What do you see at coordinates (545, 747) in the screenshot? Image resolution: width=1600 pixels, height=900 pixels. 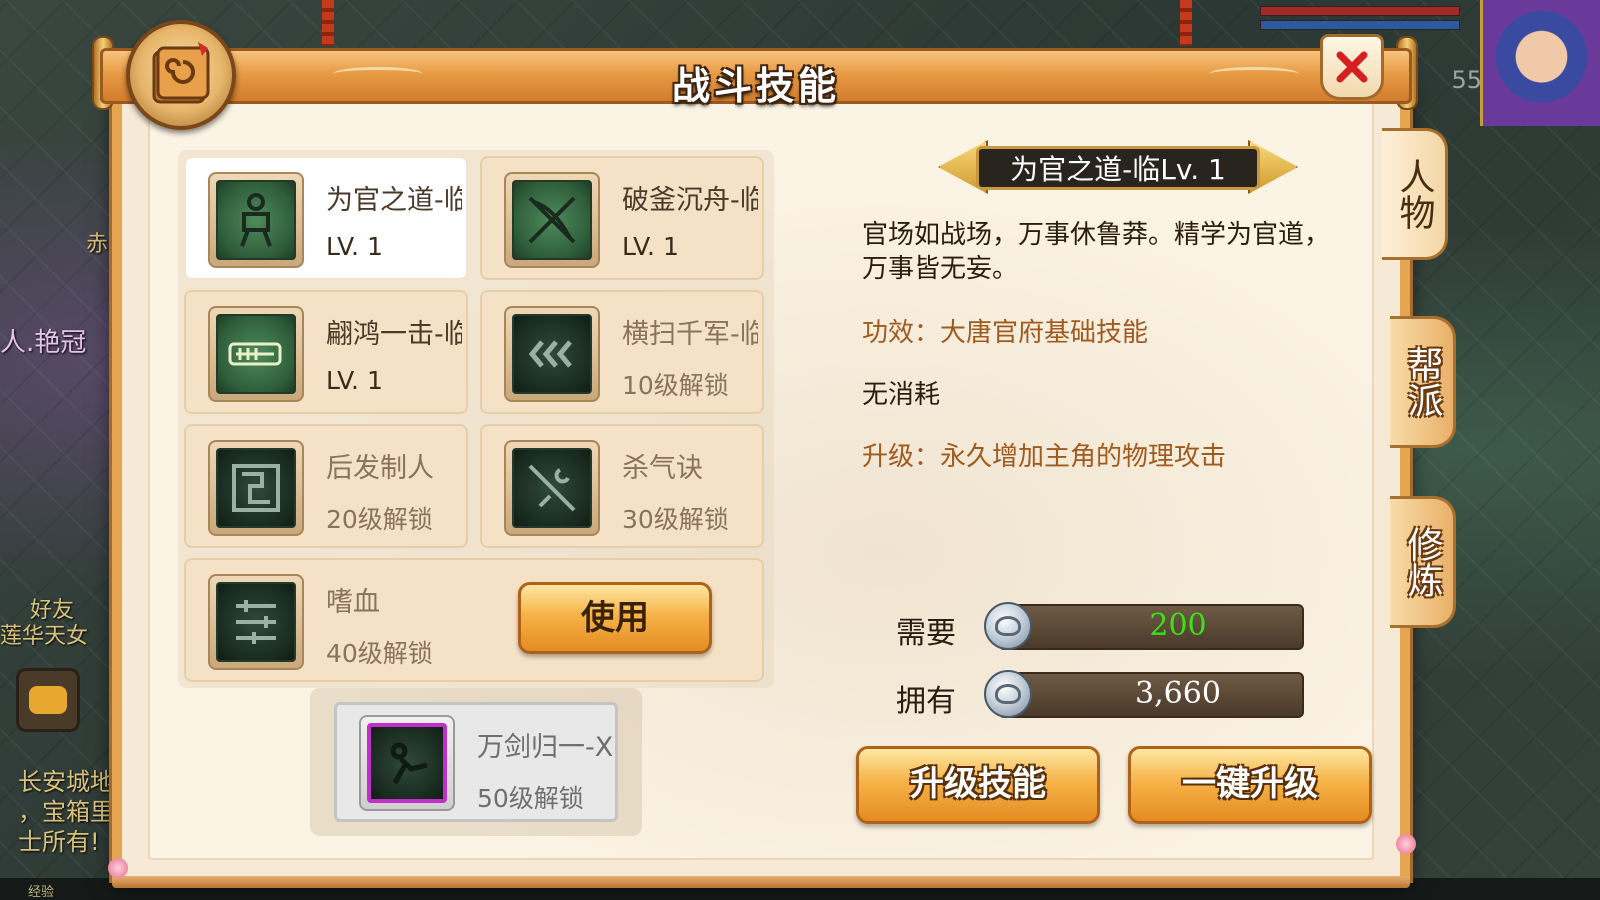 I see `skill-name: 万剑归一-Ⅹ` at bounding box center [545, 747].